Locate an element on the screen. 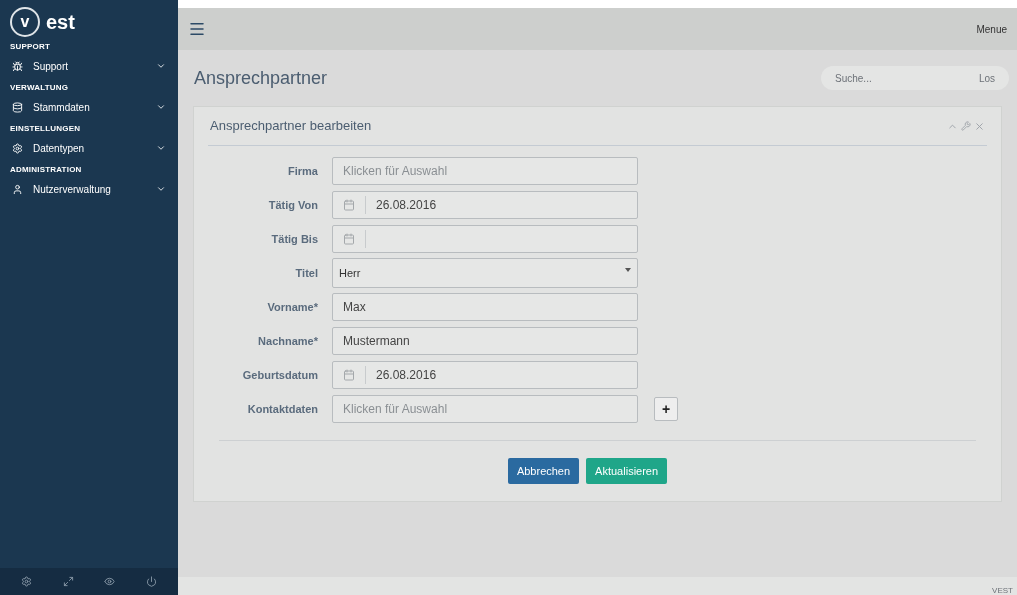 The width and height of the screenshot is (1017, 595). database-icon is located at coordinates (17, 107).